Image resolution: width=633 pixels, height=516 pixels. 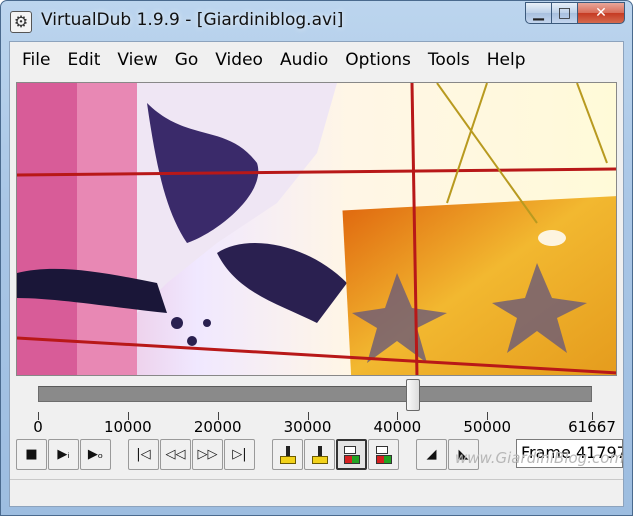 I want to click on key-left-icon, so click(x=288, y=455).